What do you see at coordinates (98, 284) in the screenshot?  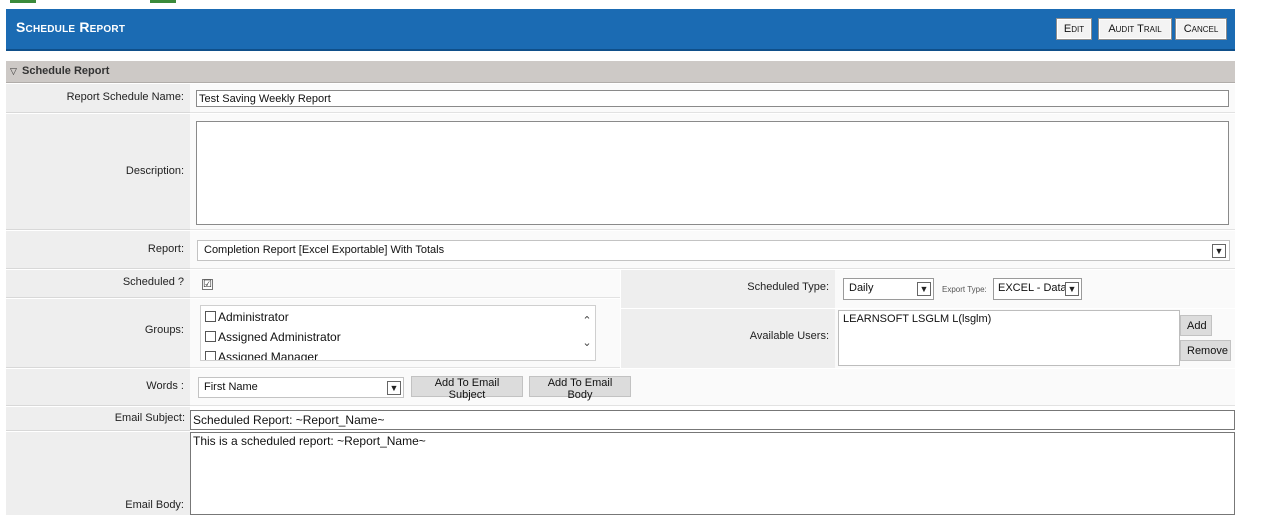 I see `scheduled-label-cell: Scheduled ?` at bounding box center [98, 284].